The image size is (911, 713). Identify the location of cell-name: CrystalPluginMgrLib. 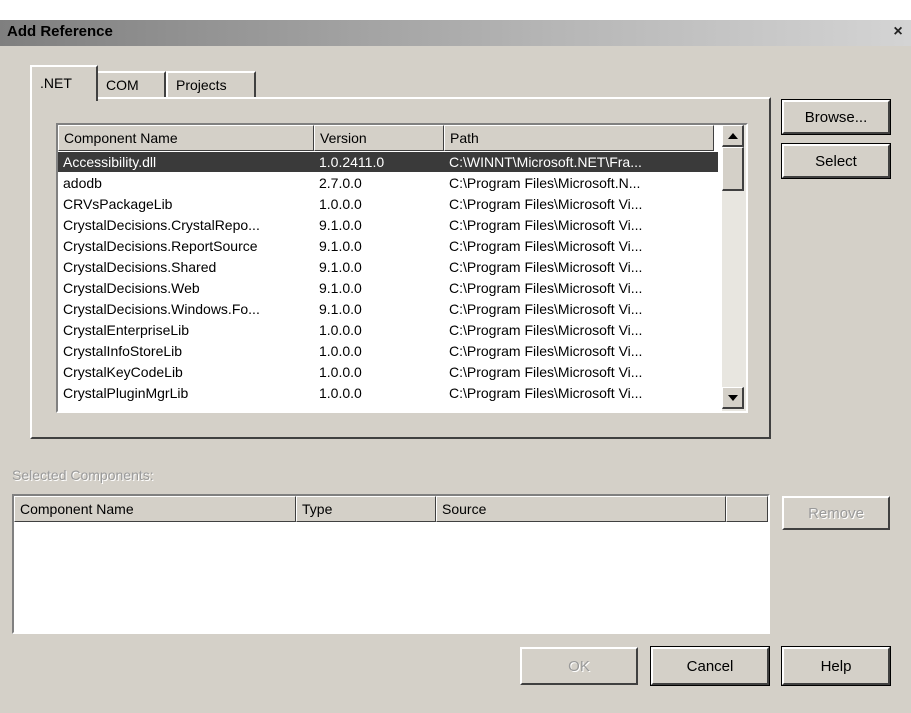
(126, 393).